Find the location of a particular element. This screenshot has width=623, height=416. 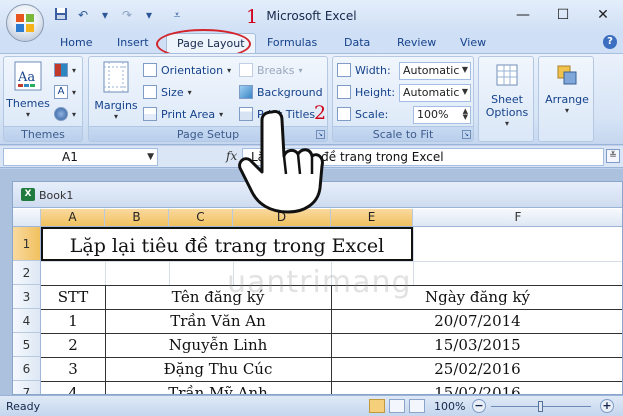

tab-formulas: Formulas is located at coordinates (292, 42).